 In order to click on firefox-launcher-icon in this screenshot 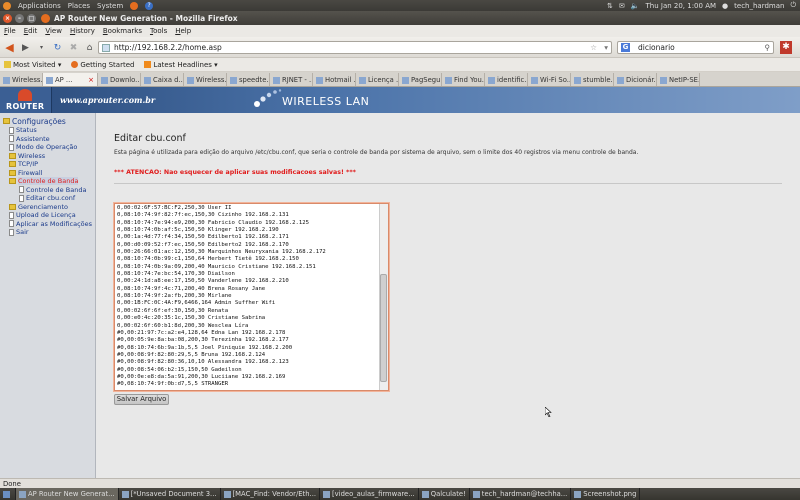, I will do `click(134, 5)`.